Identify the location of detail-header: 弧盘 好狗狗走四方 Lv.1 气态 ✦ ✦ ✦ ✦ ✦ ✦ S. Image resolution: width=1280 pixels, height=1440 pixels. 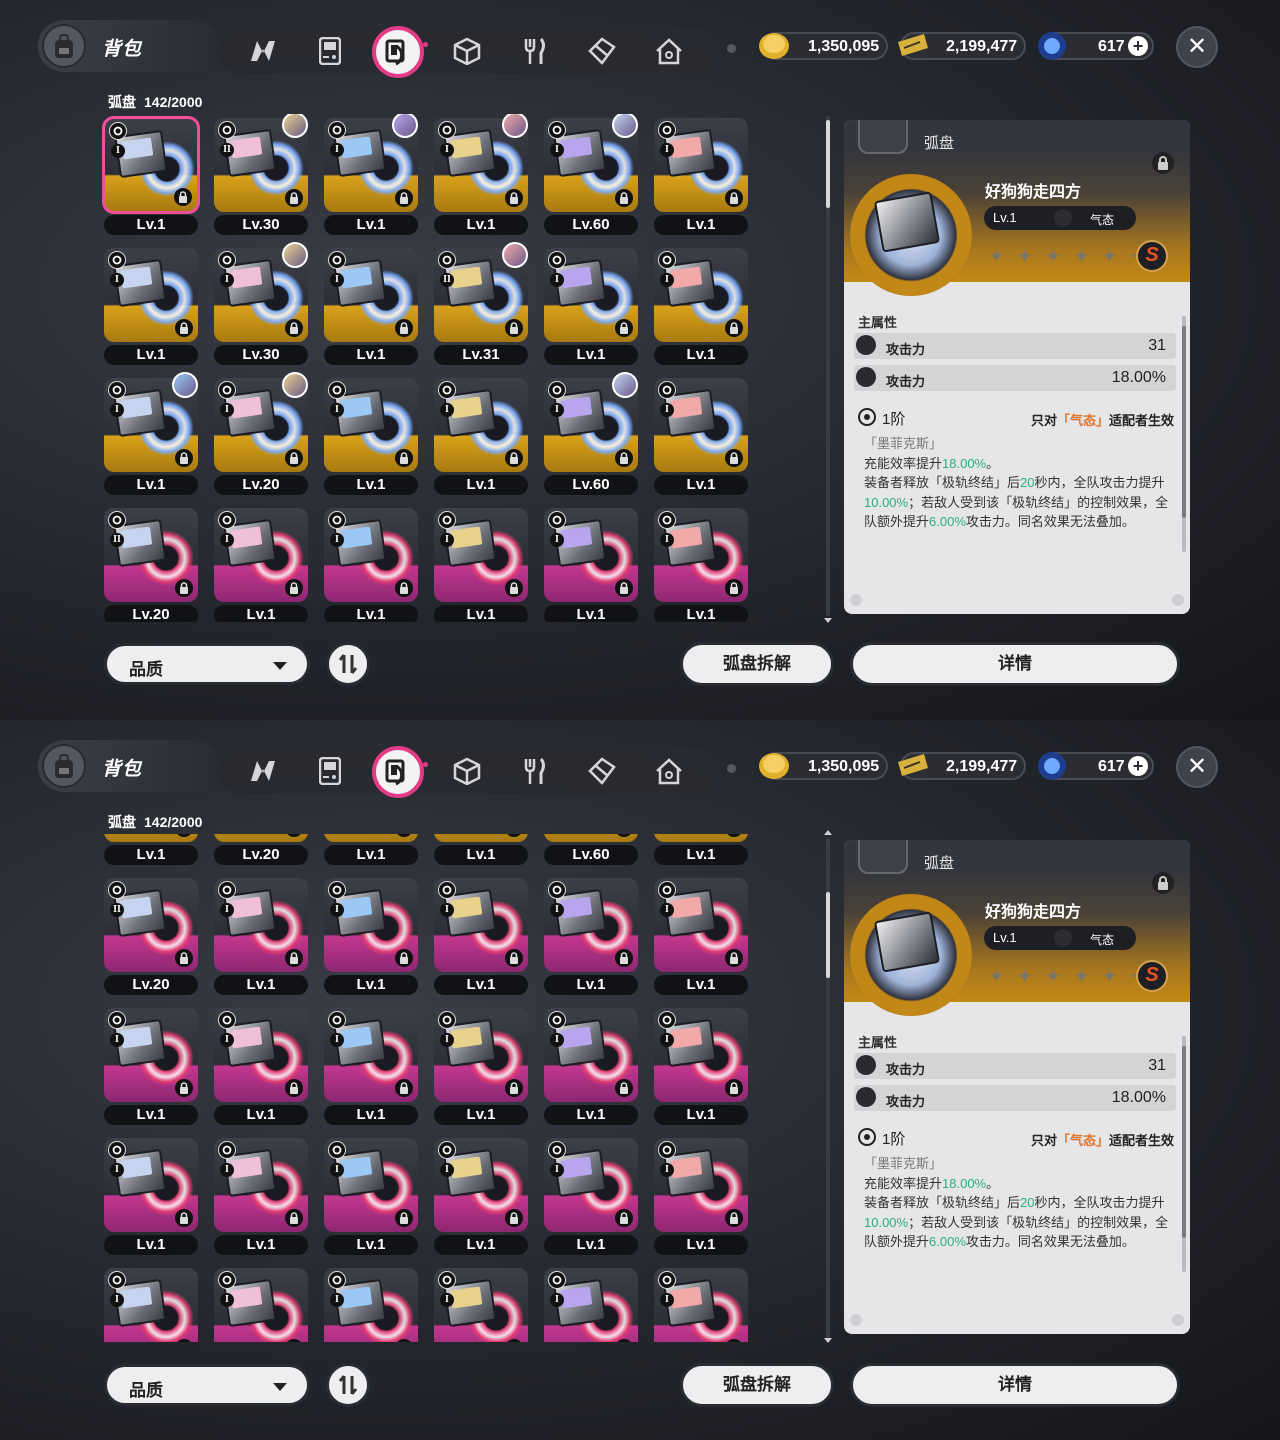
(1017, 928).